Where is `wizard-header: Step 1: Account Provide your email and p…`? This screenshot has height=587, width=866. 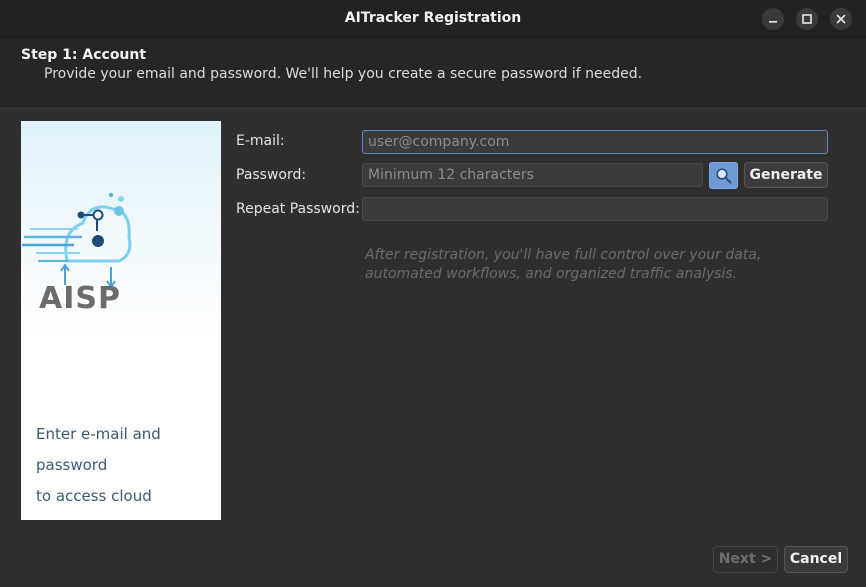 wizard-header: Step 1: Account Provide your email and p… is located at coordinates (433, 72).